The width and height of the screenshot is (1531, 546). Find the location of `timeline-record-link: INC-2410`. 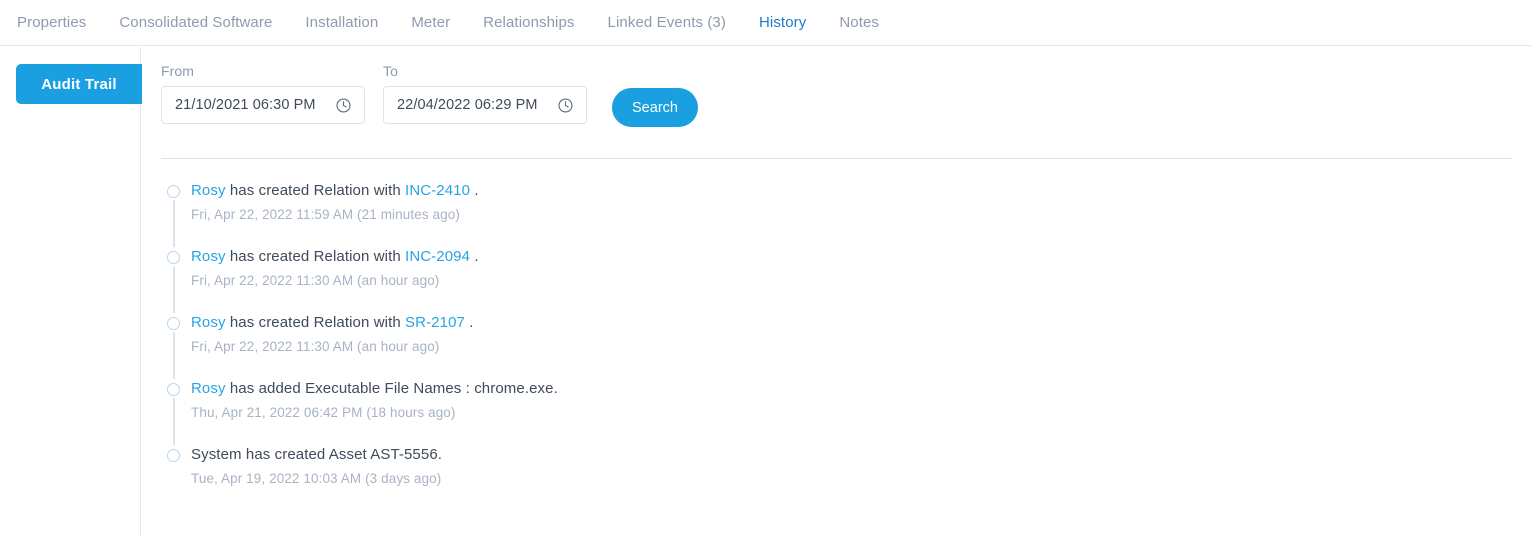

timeline-record-link: INC-2410 is located at coordinates (437, 190).